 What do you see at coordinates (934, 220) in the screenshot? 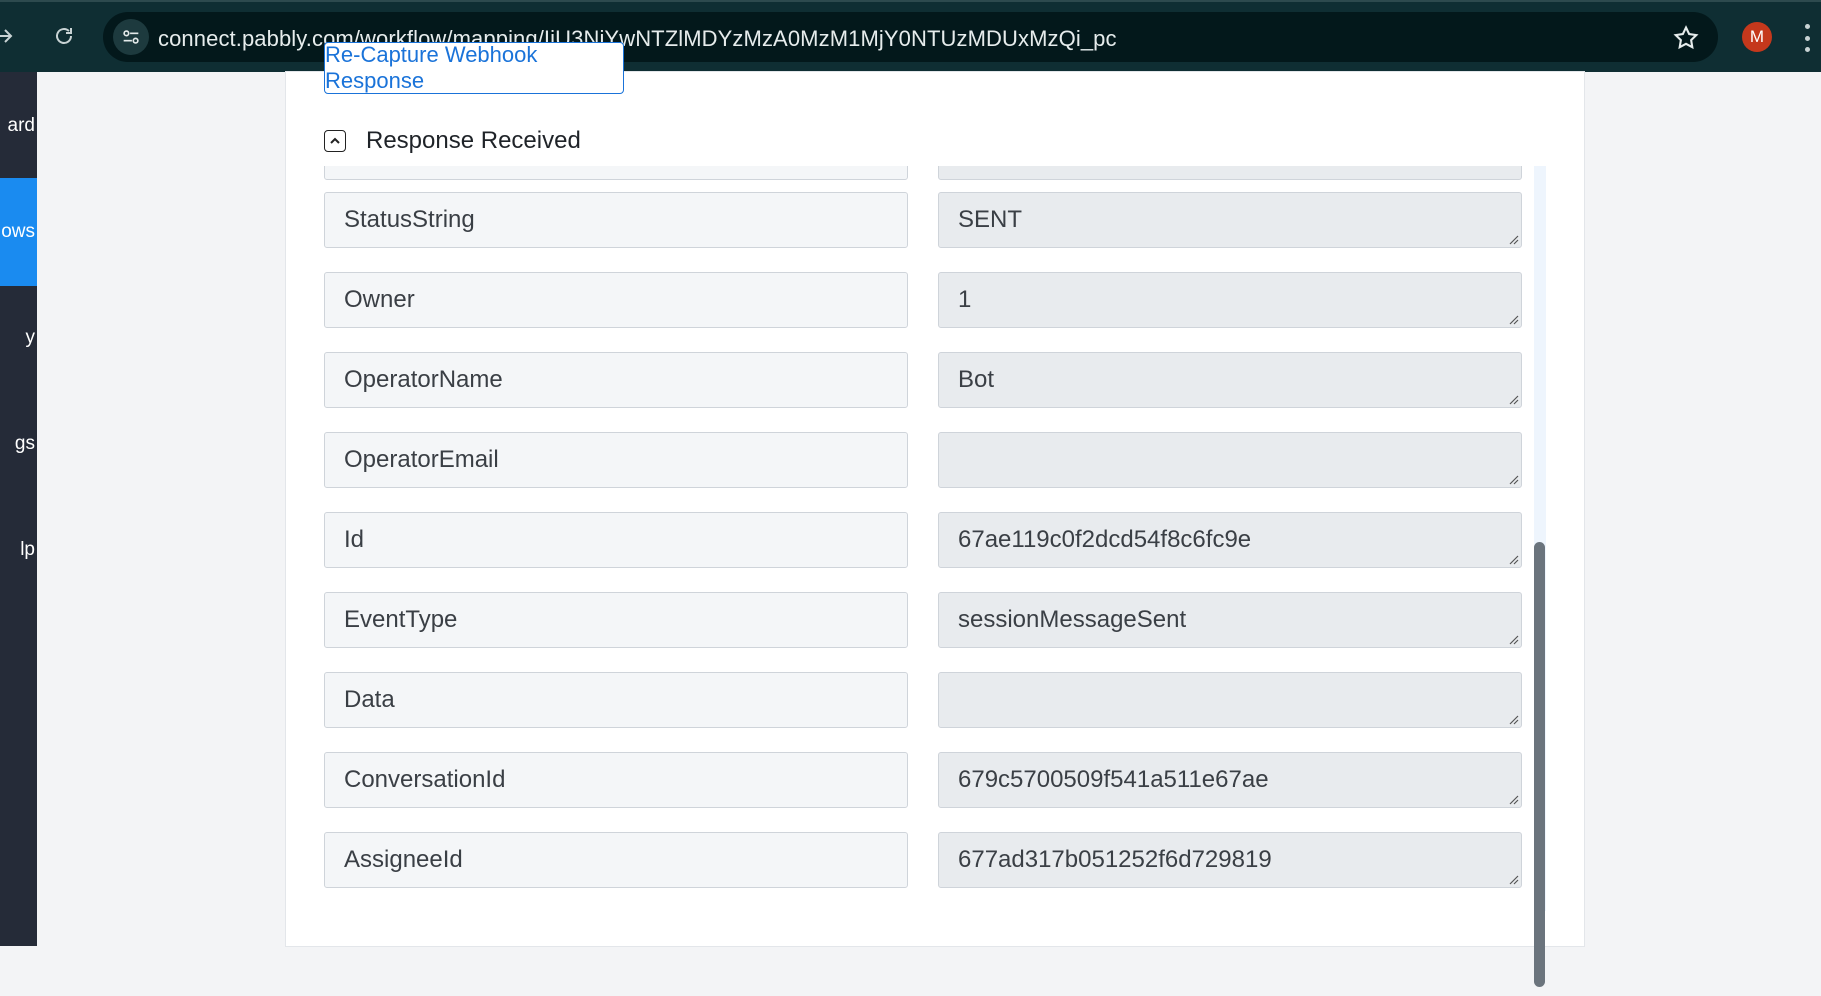
I see `table-row: StatusString SENT` at bounding box center [934, 220].